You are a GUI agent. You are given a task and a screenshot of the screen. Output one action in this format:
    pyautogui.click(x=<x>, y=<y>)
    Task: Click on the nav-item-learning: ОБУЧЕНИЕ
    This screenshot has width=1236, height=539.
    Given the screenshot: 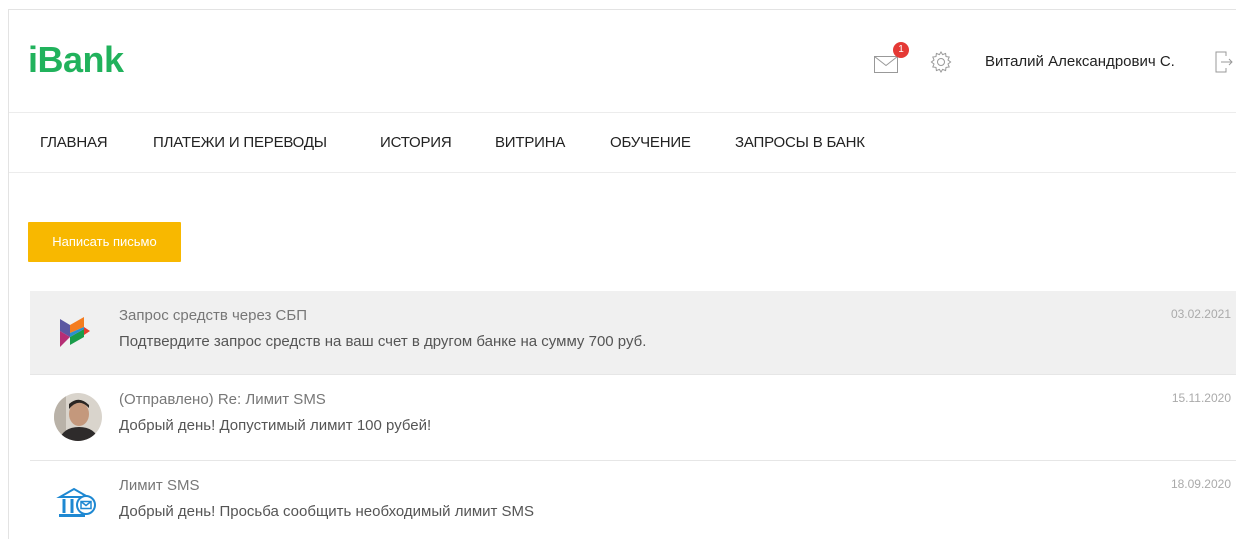 What is the action you would take?
    pyautogui.click(x=650, y=142)
    